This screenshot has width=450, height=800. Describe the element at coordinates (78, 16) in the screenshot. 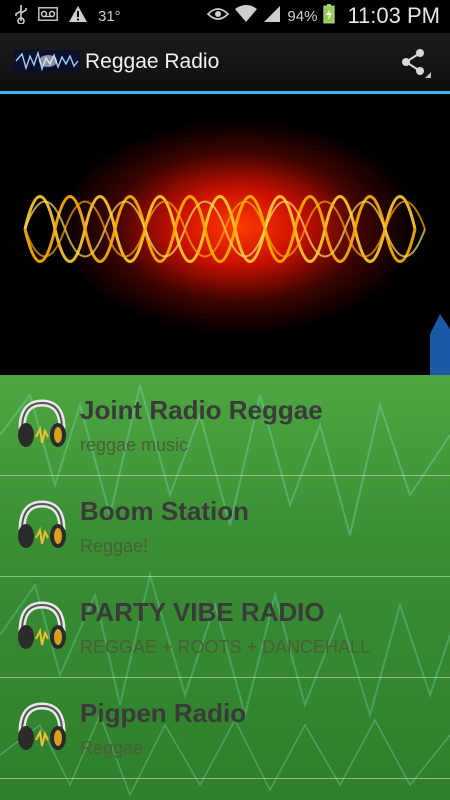

I see `warning-icon` at that location.